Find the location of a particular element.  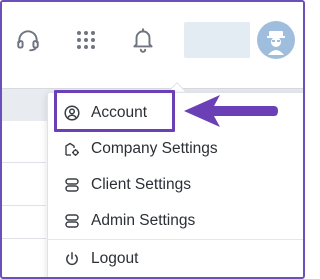

menu-item-admin-settings: Admin Settings is located at coordinates (175, 221).